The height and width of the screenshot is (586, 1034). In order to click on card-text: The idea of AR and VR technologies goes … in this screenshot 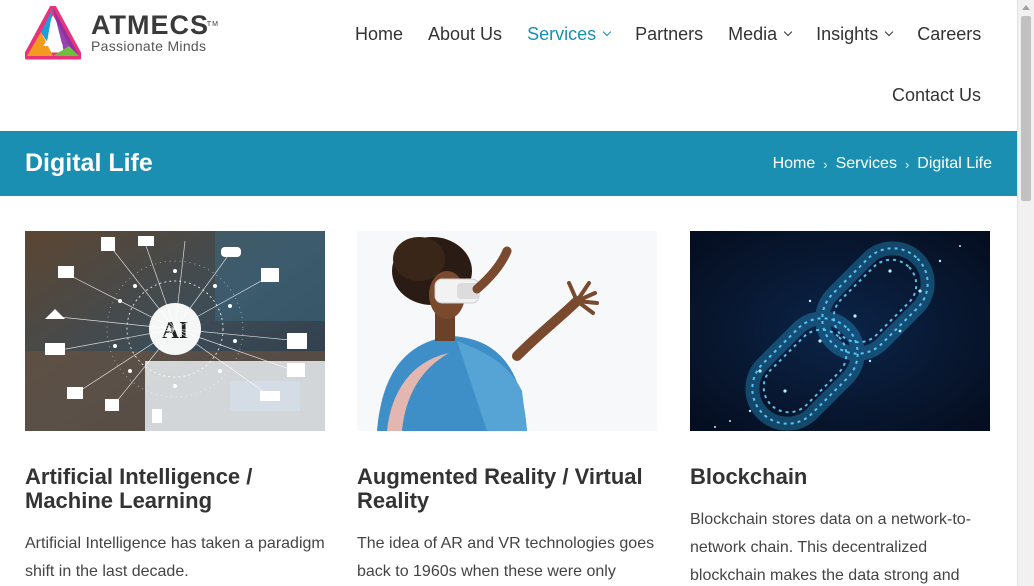, I will do `click(506, 557)`.